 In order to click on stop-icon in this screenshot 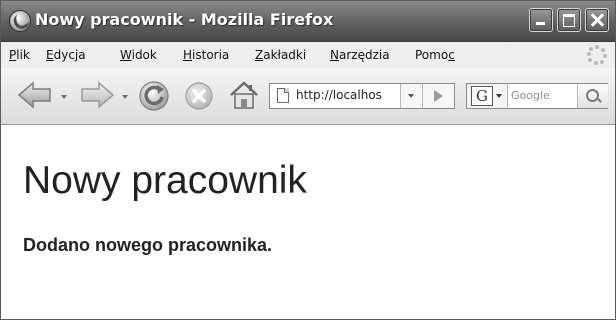, I will do `click(199, 96)`.